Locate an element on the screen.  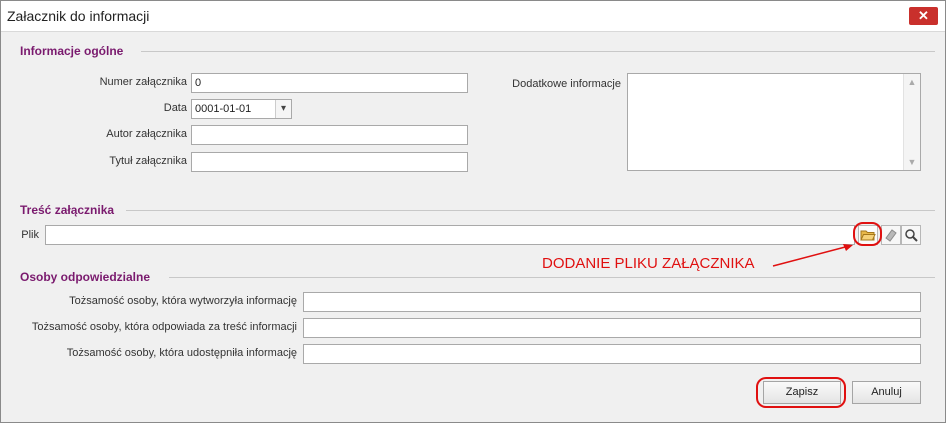
number-label: Numer załącznika is located at coordinates (143, 82).